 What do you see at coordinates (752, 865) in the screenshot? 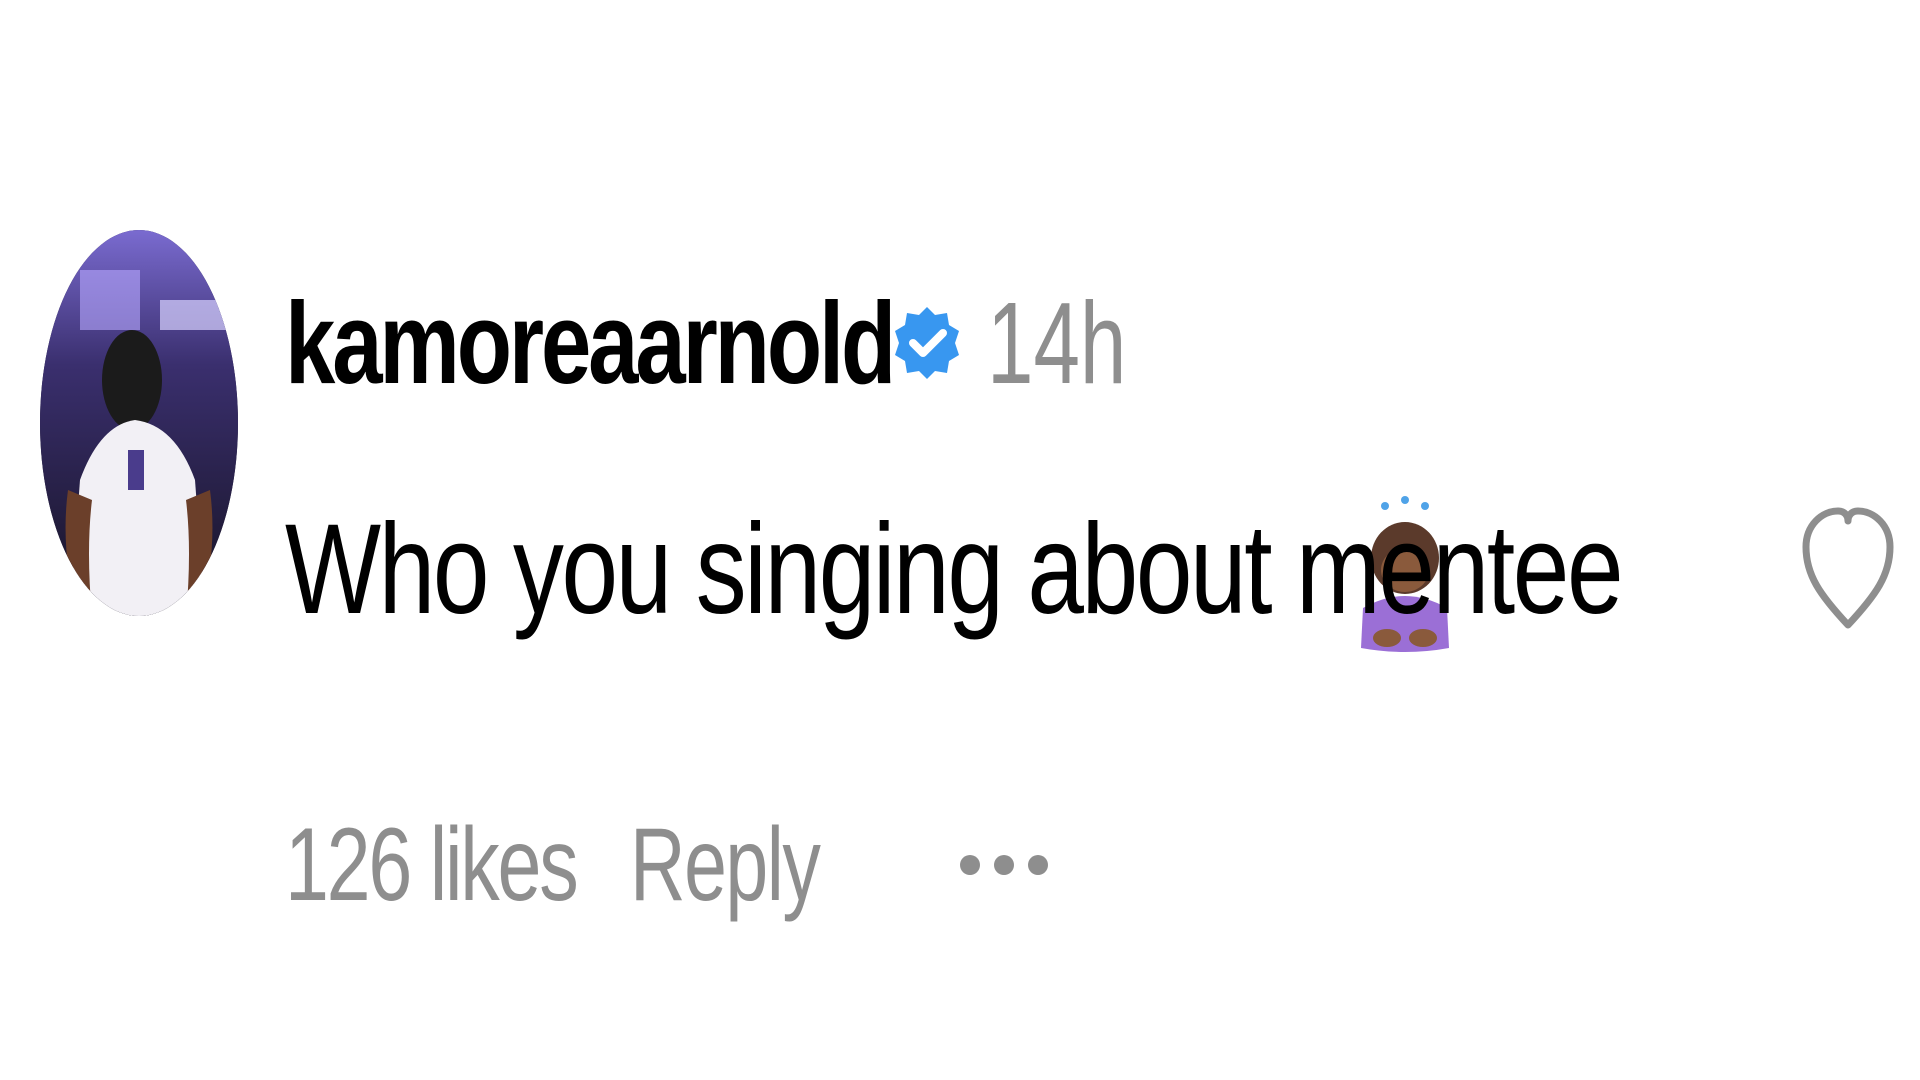
I see `reply-button: Reply` at bounding box center [752, 865].